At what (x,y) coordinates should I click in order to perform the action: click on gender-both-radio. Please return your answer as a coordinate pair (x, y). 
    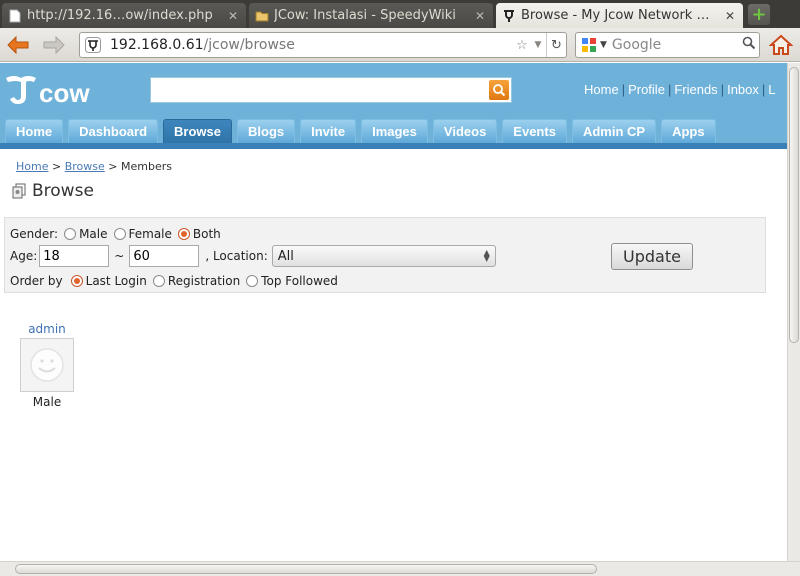
    Looking at the image, I should click on (183, 234).